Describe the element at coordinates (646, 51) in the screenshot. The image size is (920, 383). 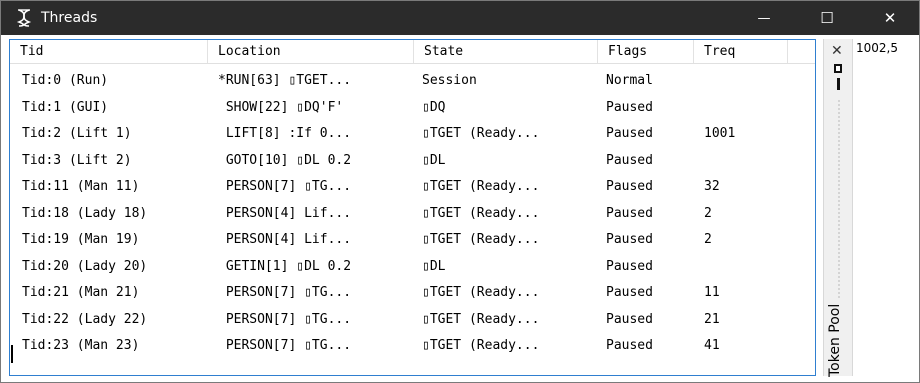
I see `column-header-flags: Flags` at that location.